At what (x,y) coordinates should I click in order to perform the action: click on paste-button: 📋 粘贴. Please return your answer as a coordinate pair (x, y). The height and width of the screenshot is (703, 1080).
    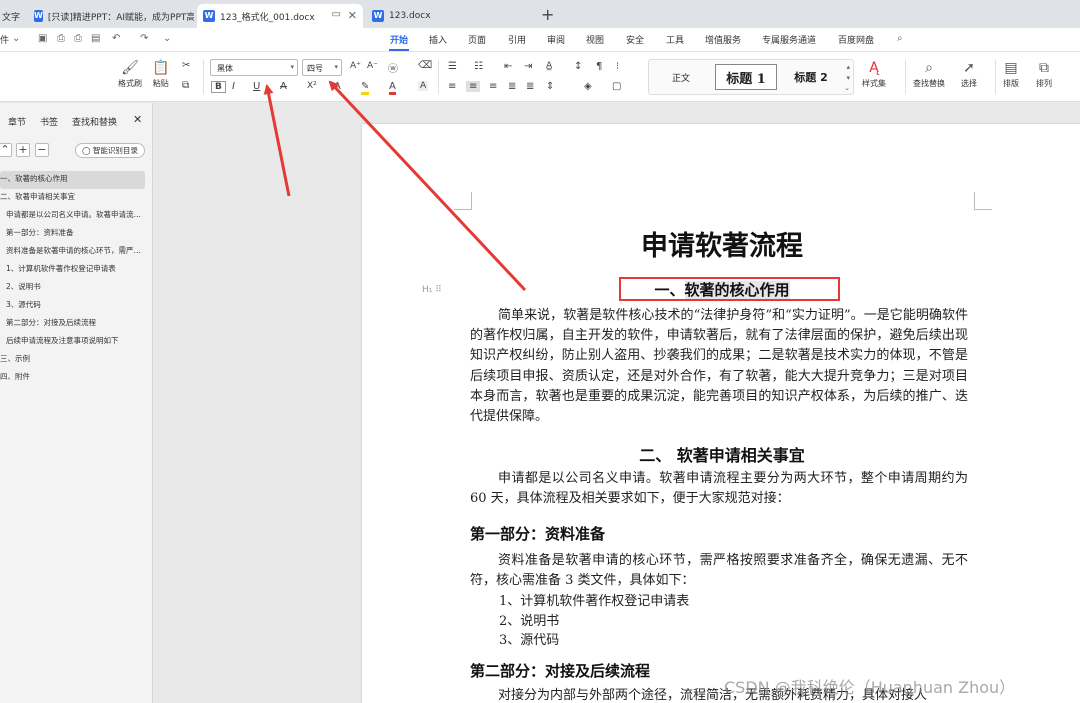
    Looking at the image, I should click on (160, 73).